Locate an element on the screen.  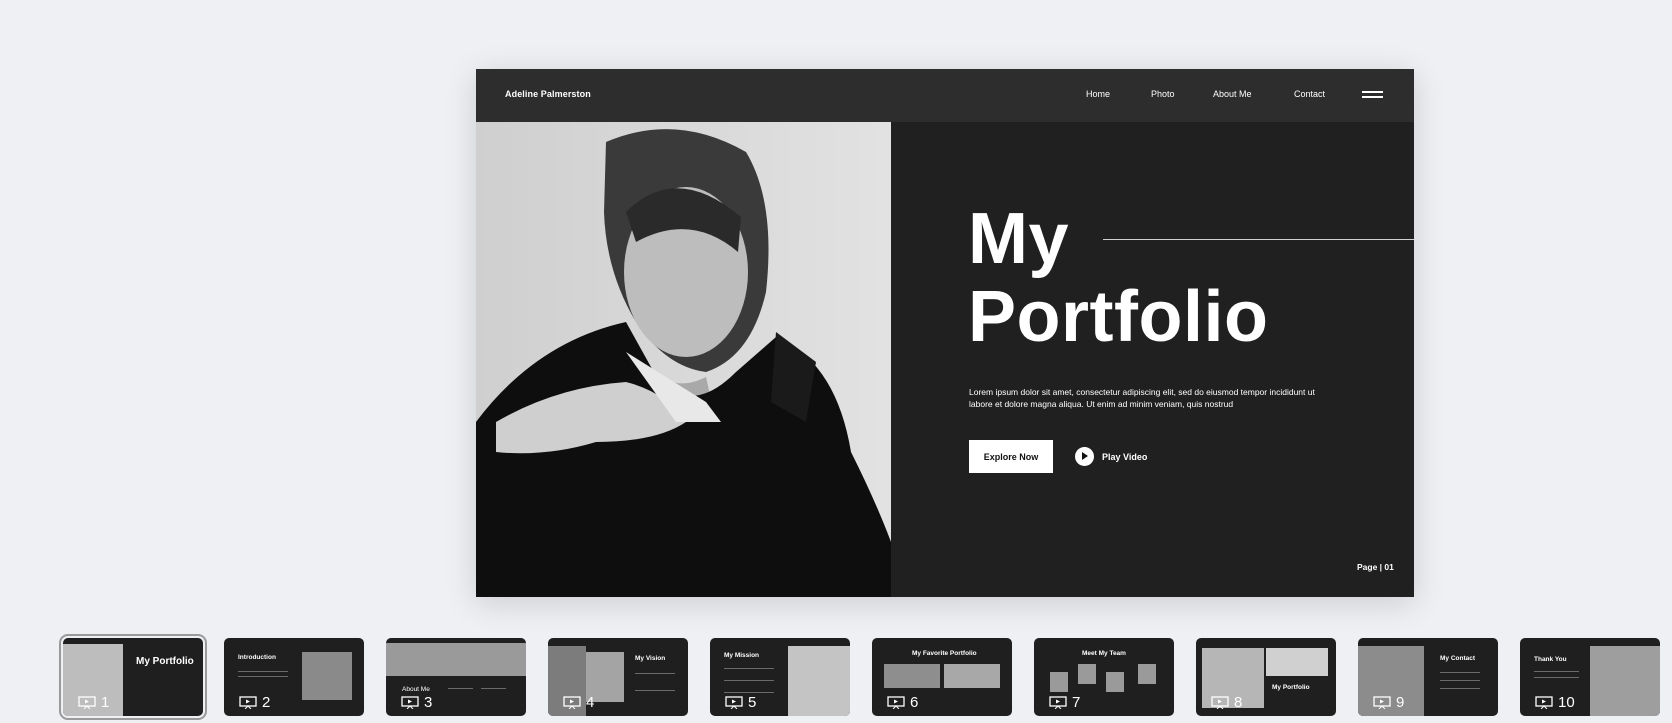
hamburger-menu-icon is located at coordinates (1372, 95).